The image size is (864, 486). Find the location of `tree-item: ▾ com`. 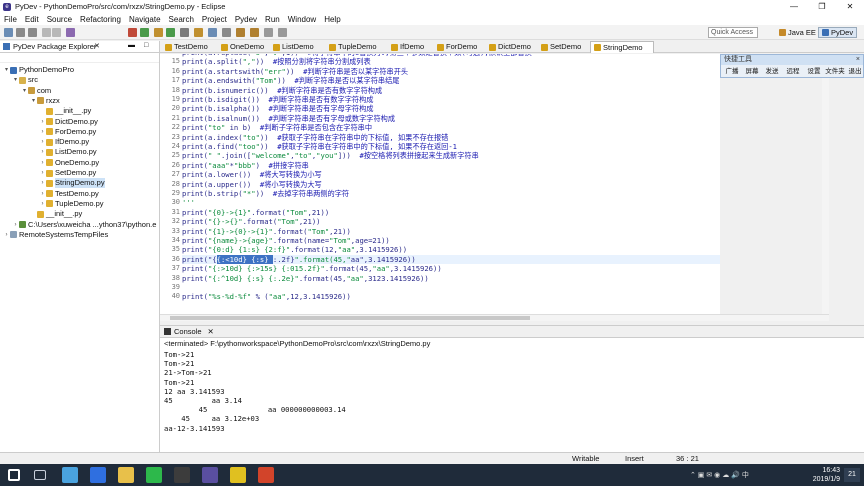

tree-item: ▾ com is located at coordinates (36, 91).